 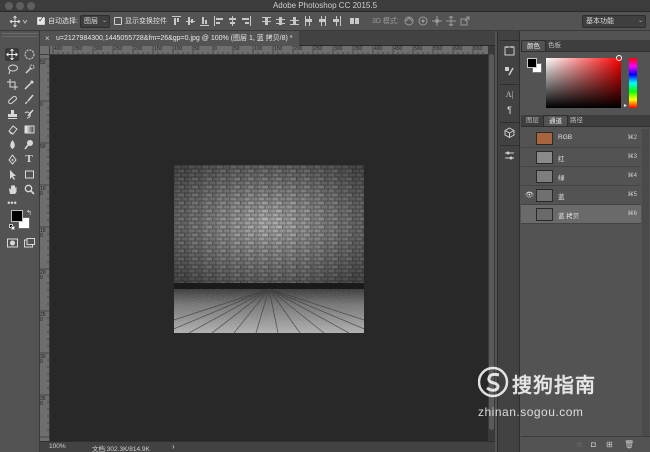 I want to click on show-transform-controls-checkbox, so click(x=118, y=21).